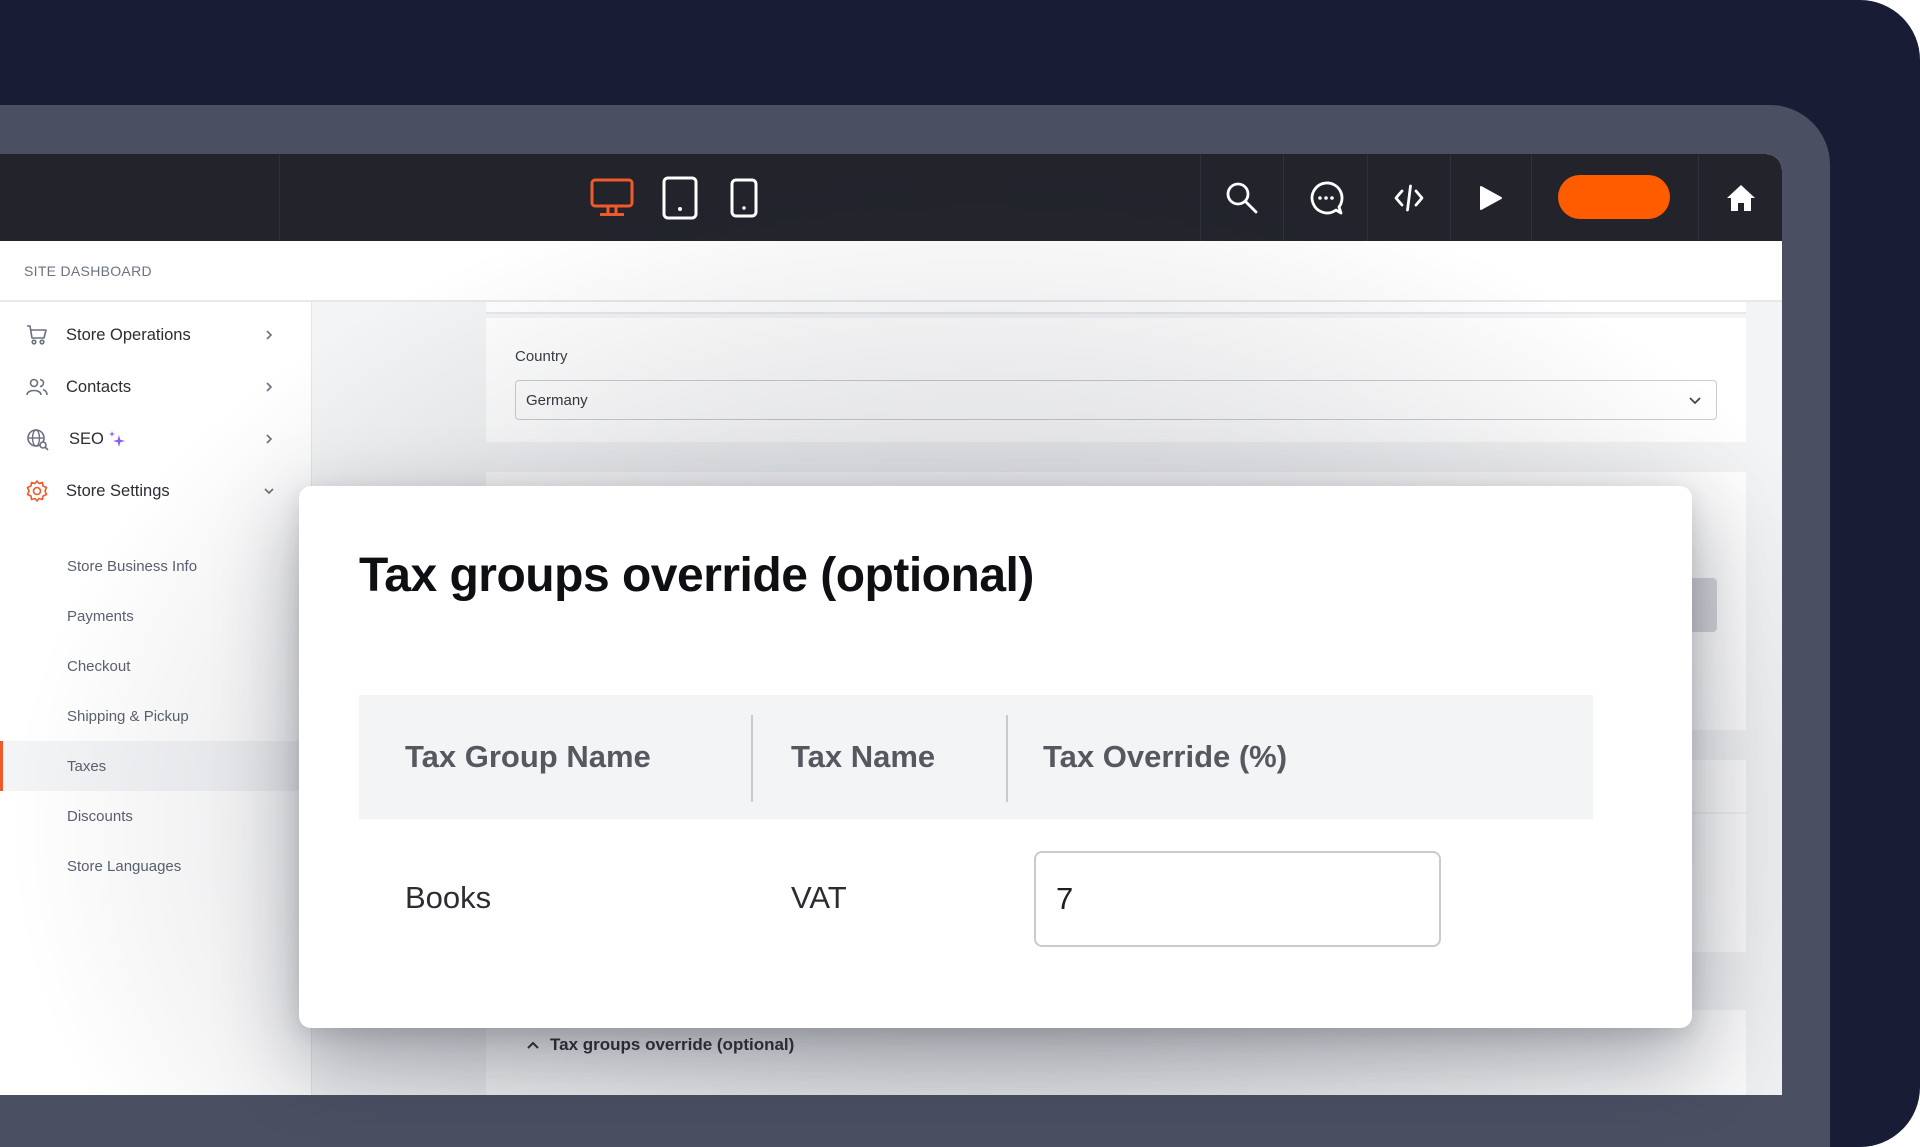  I want to click on sidebar-subitem-store-business-info: Store Business Info, so click(155, 566).